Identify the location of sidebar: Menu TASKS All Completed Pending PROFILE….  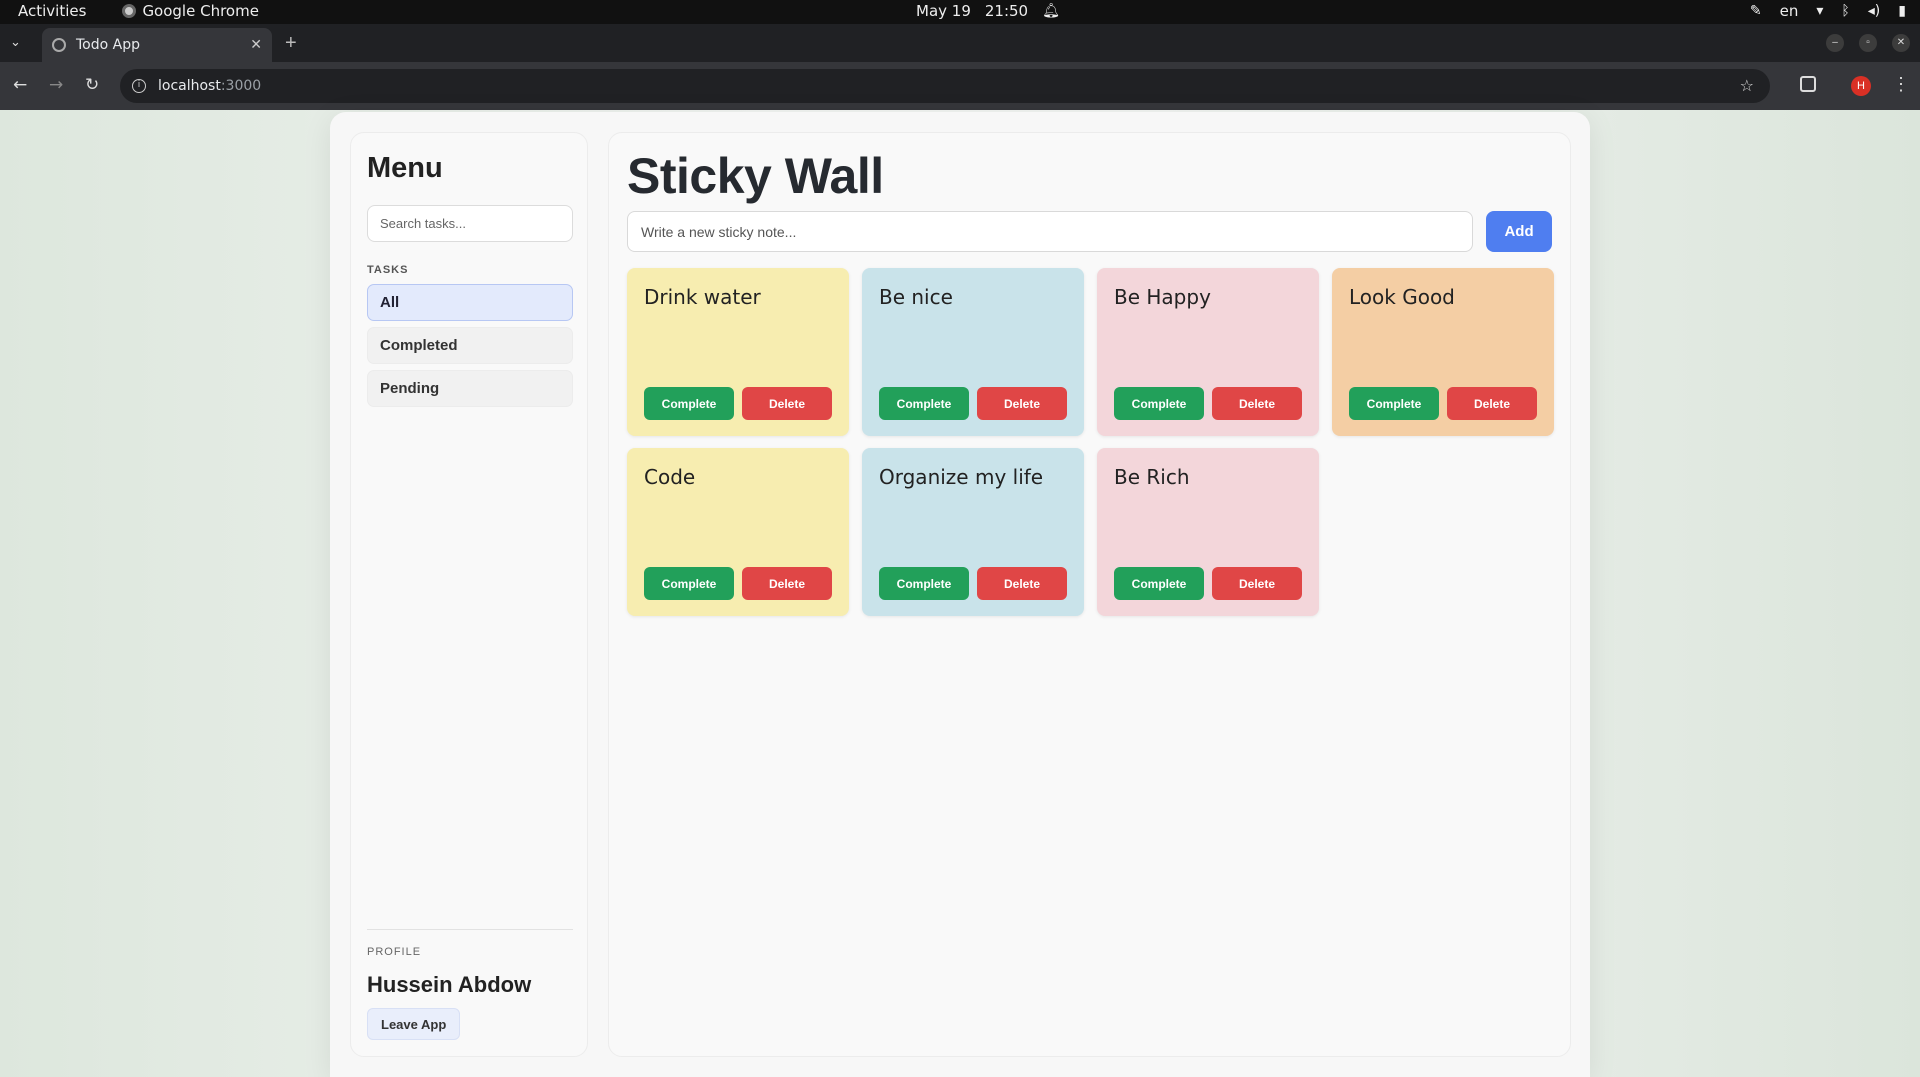
(469, 594).